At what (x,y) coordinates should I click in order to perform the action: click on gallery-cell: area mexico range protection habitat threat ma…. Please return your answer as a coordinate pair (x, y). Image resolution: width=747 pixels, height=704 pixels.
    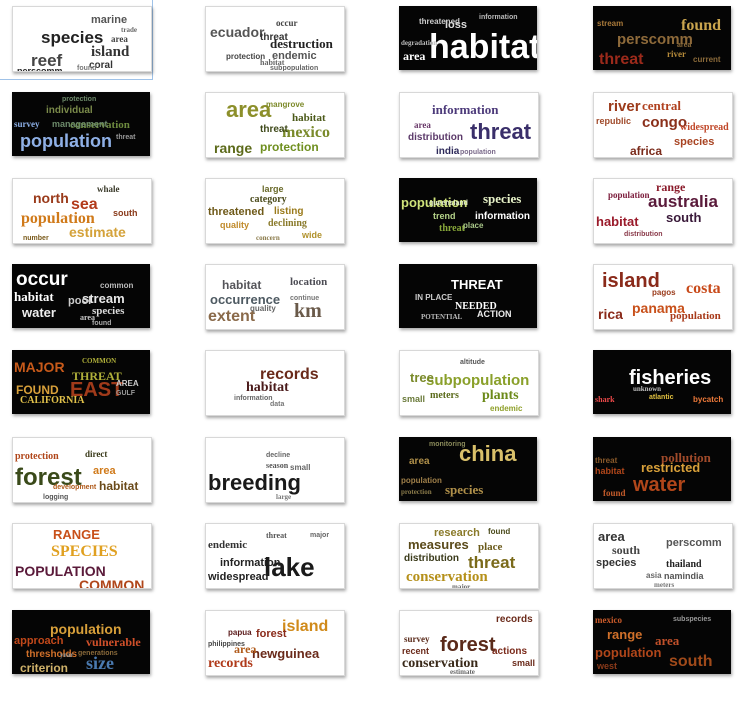
    Looking at the image, I should click on (269, 125).